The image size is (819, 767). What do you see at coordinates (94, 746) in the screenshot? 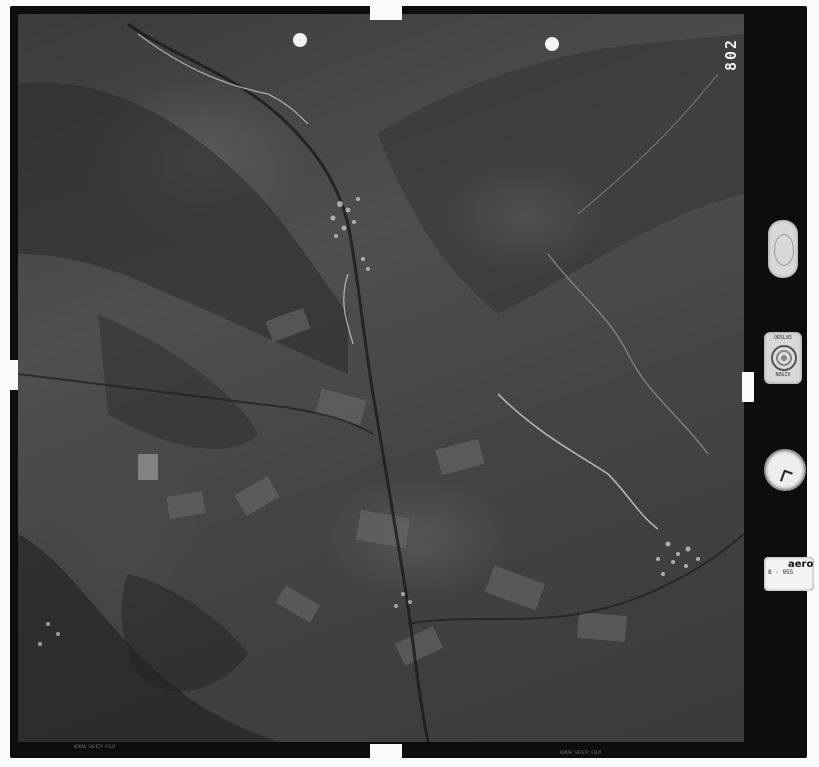
I see `film-edge-text-left: KODAK SAFETY FILM` at bounding box center [94, 746].